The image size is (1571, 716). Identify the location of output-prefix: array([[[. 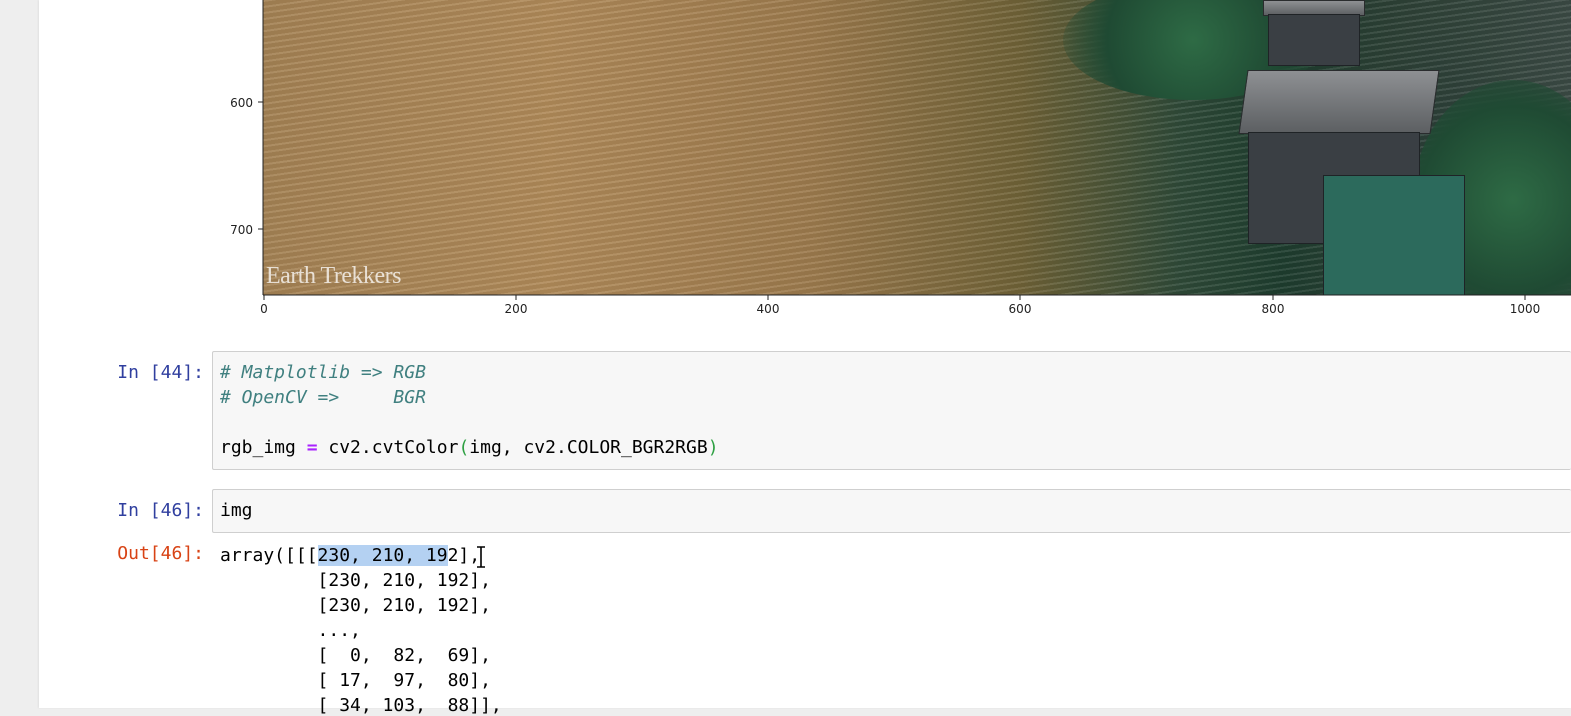
(269, 555).